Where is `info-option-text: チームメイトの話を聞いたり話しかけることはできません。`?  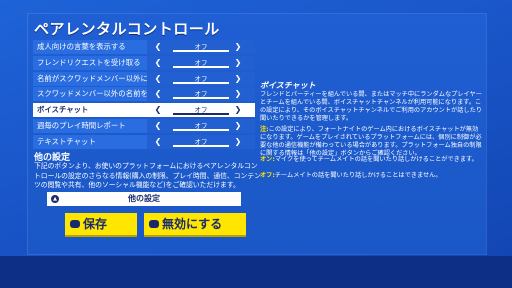 info-option-text: チームメイトの話を聞いたり話しかけることはできません。 is located at coordinates (358, 175).